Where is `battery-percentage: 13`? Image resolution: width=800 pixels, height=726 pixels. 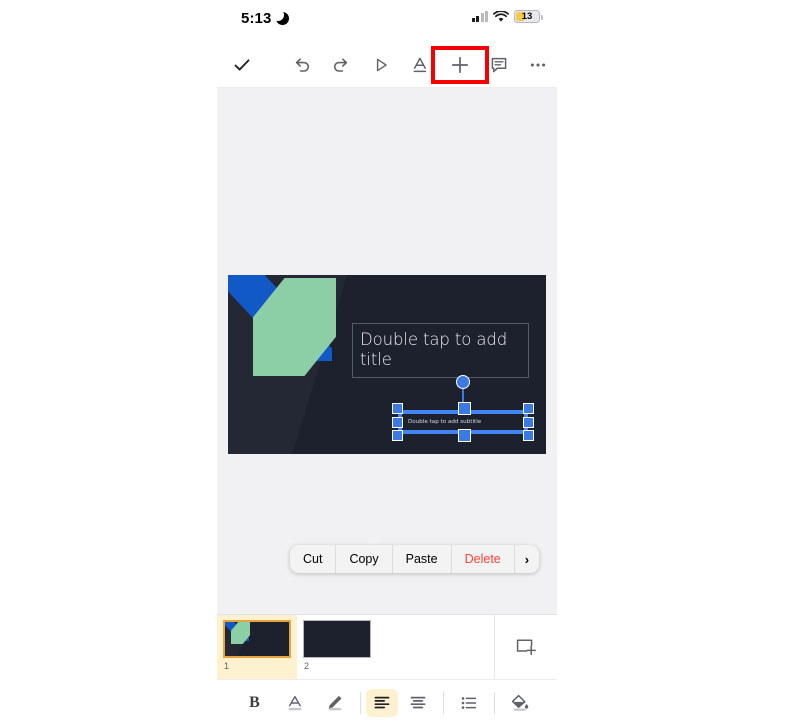
battery-percentage: 13 is located at coordinates (527, 16).